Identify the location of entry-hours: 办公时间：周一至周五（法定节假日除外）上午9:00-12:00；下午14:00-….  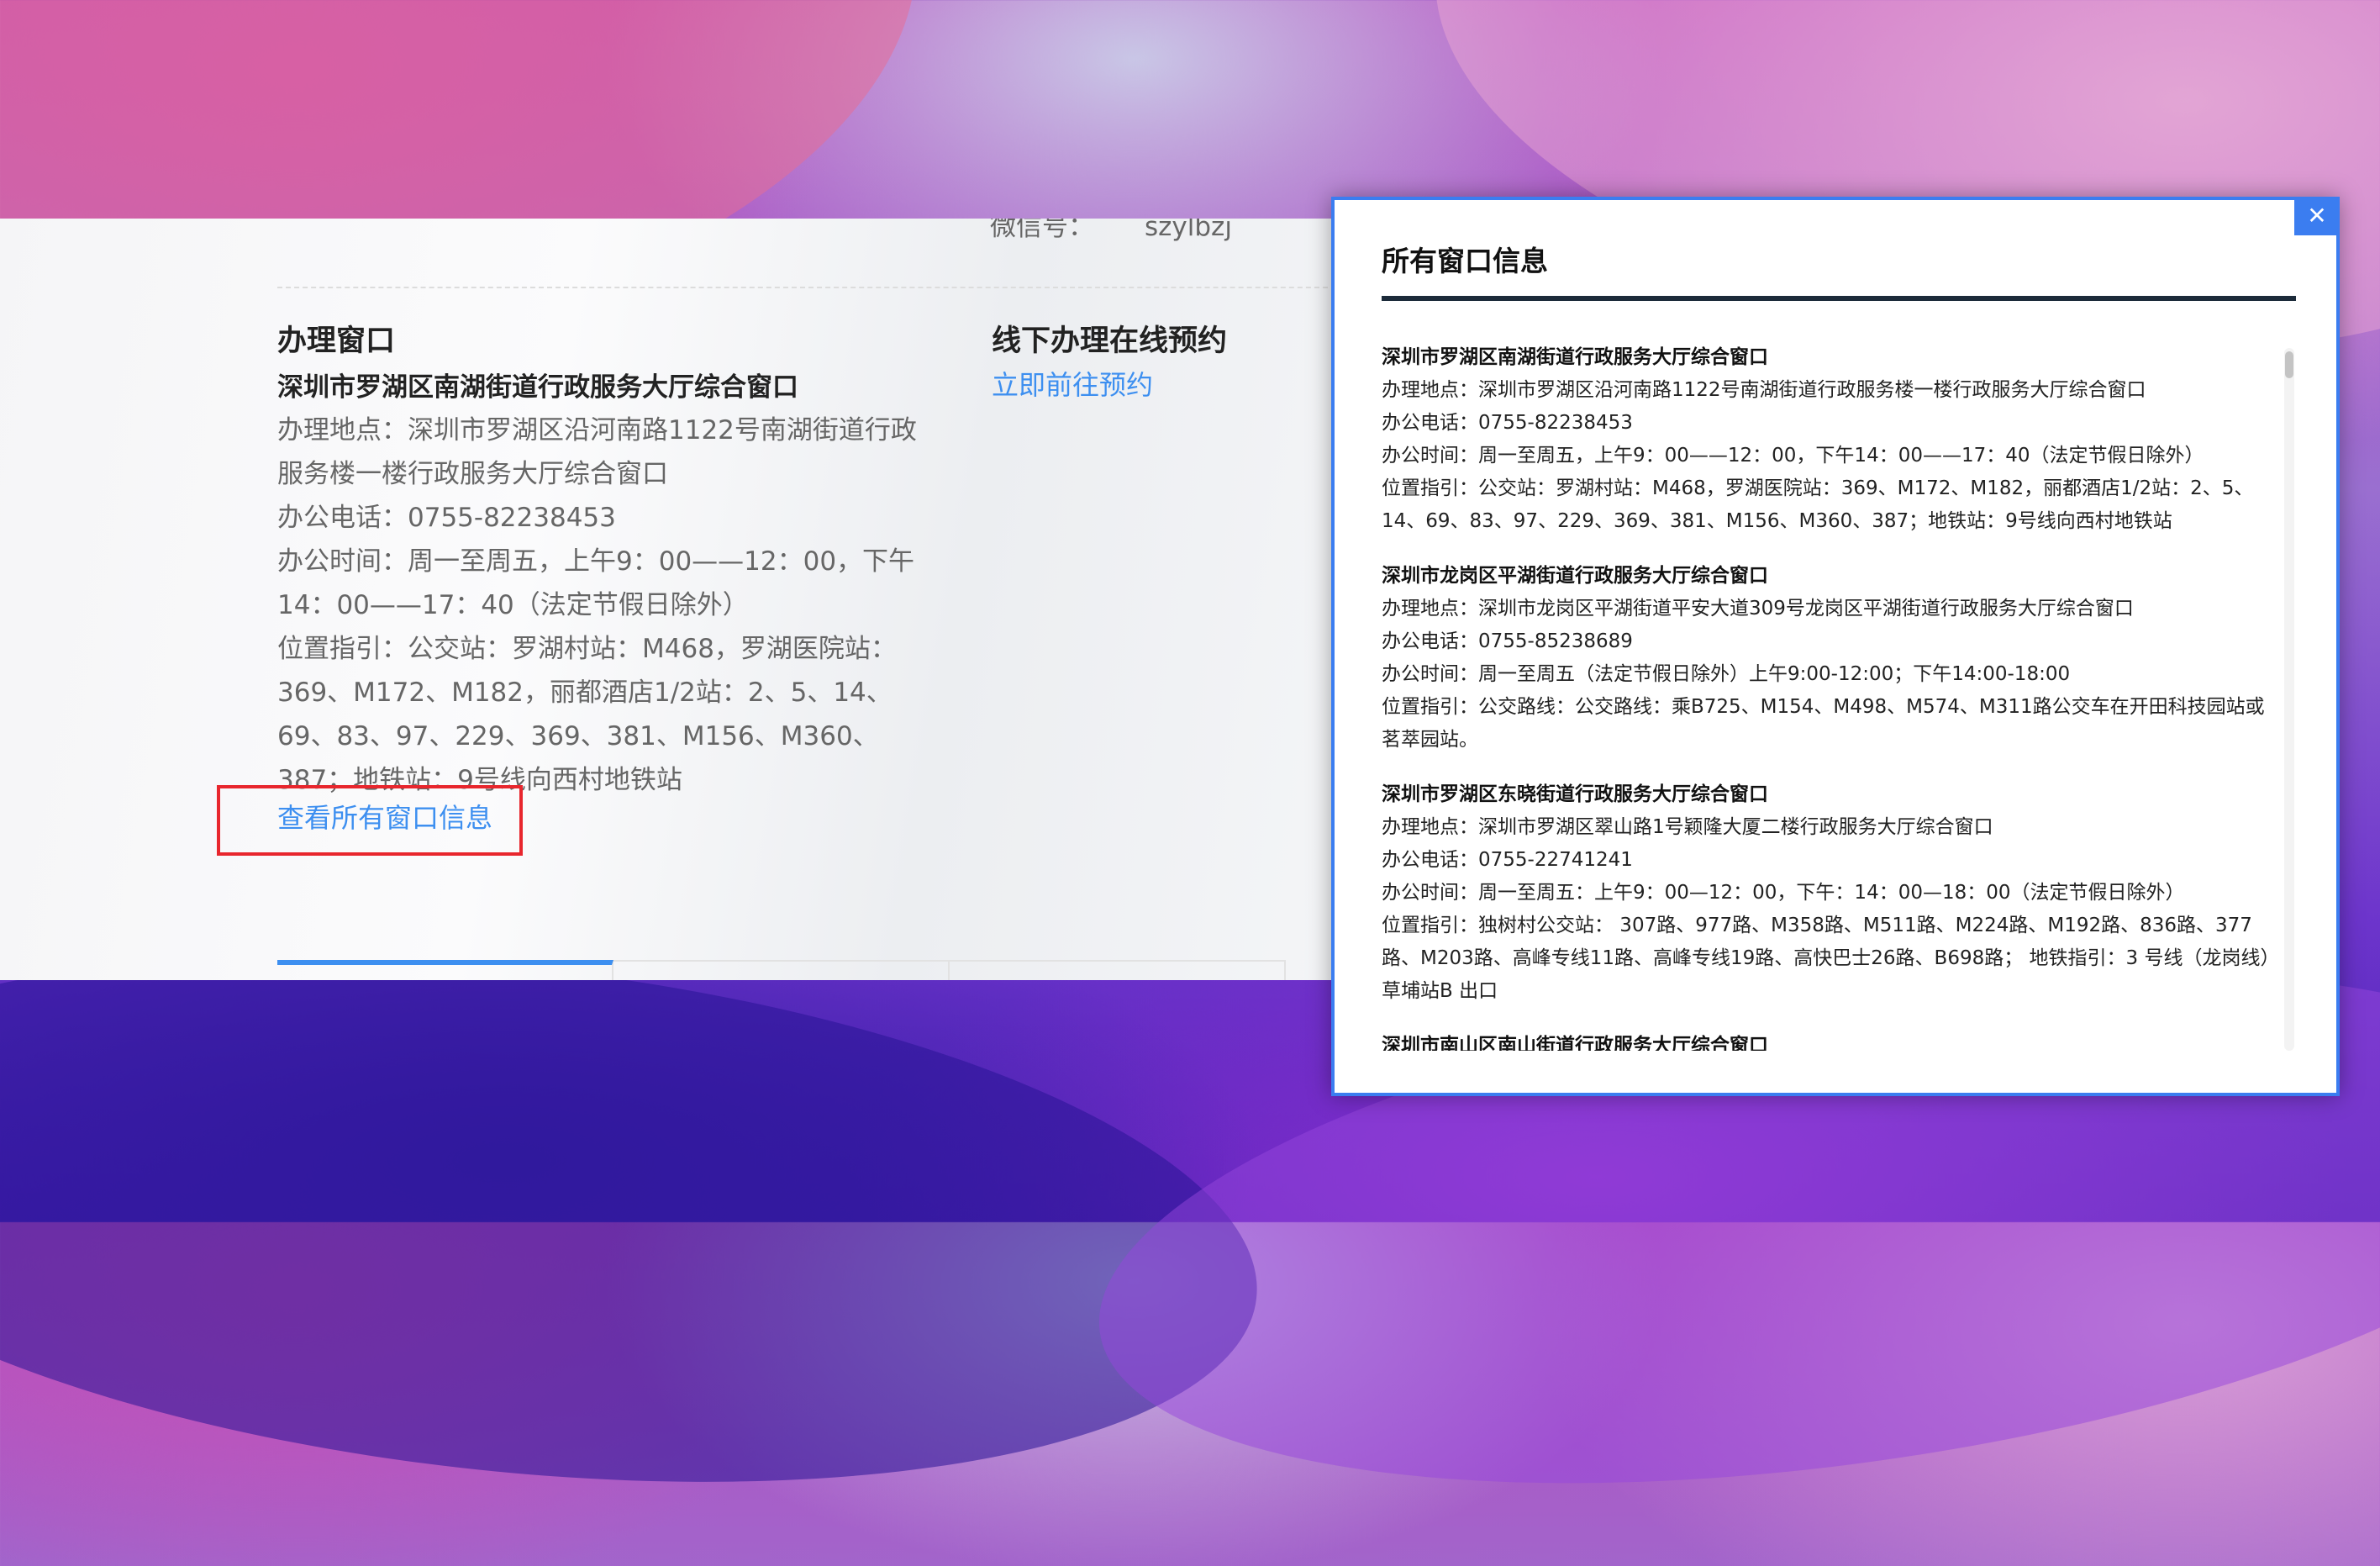
(1726, 674).